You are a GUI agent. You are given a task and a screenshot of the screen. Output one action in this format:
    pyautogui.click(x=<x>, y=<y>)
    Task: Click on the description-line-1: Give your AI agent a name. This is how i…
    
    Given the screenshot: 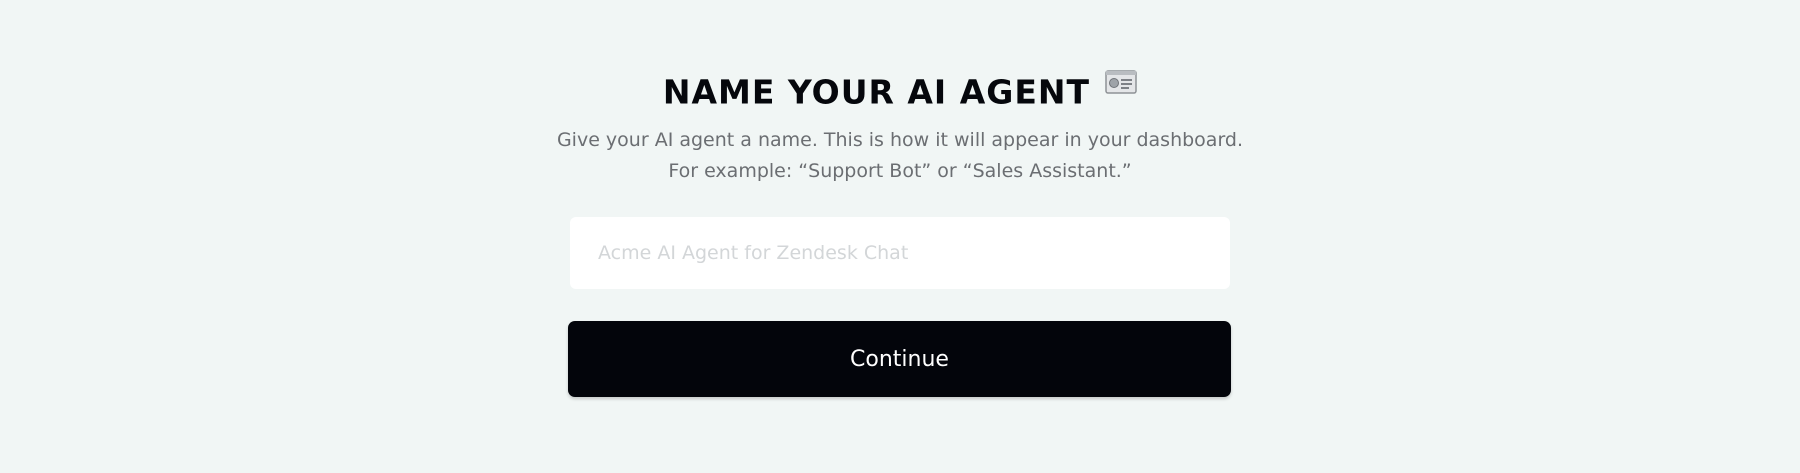 What is the action you would take?
    pyautogui.click(x=900, y=140)
    